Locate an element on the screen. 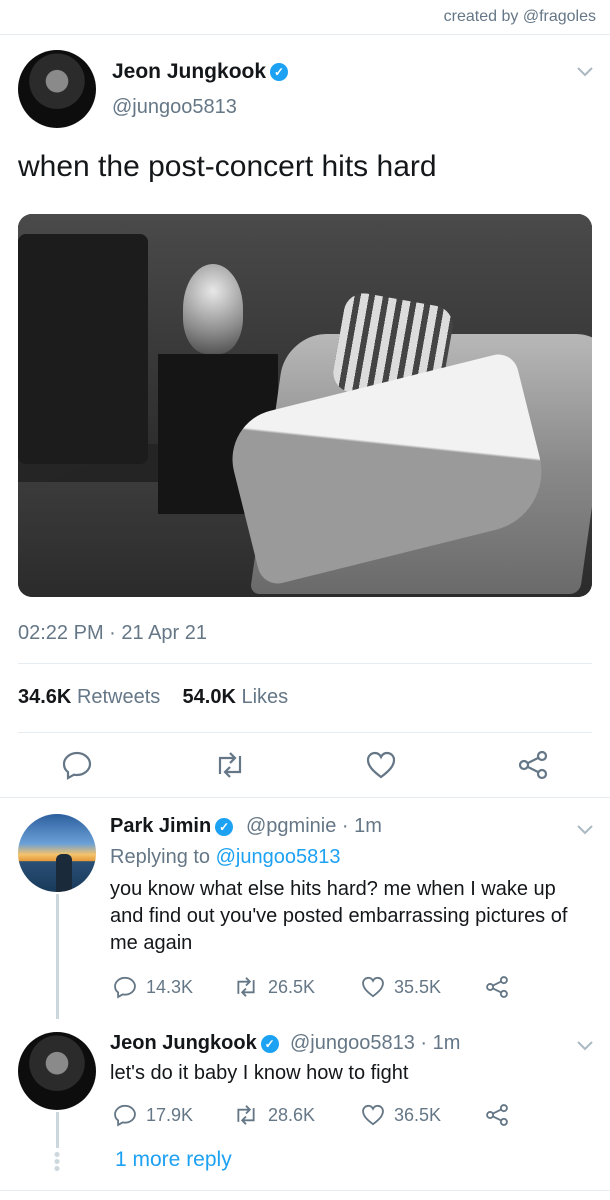  reply-text: let's do it baby I know how to fight is located at coordinates (259, 1073).